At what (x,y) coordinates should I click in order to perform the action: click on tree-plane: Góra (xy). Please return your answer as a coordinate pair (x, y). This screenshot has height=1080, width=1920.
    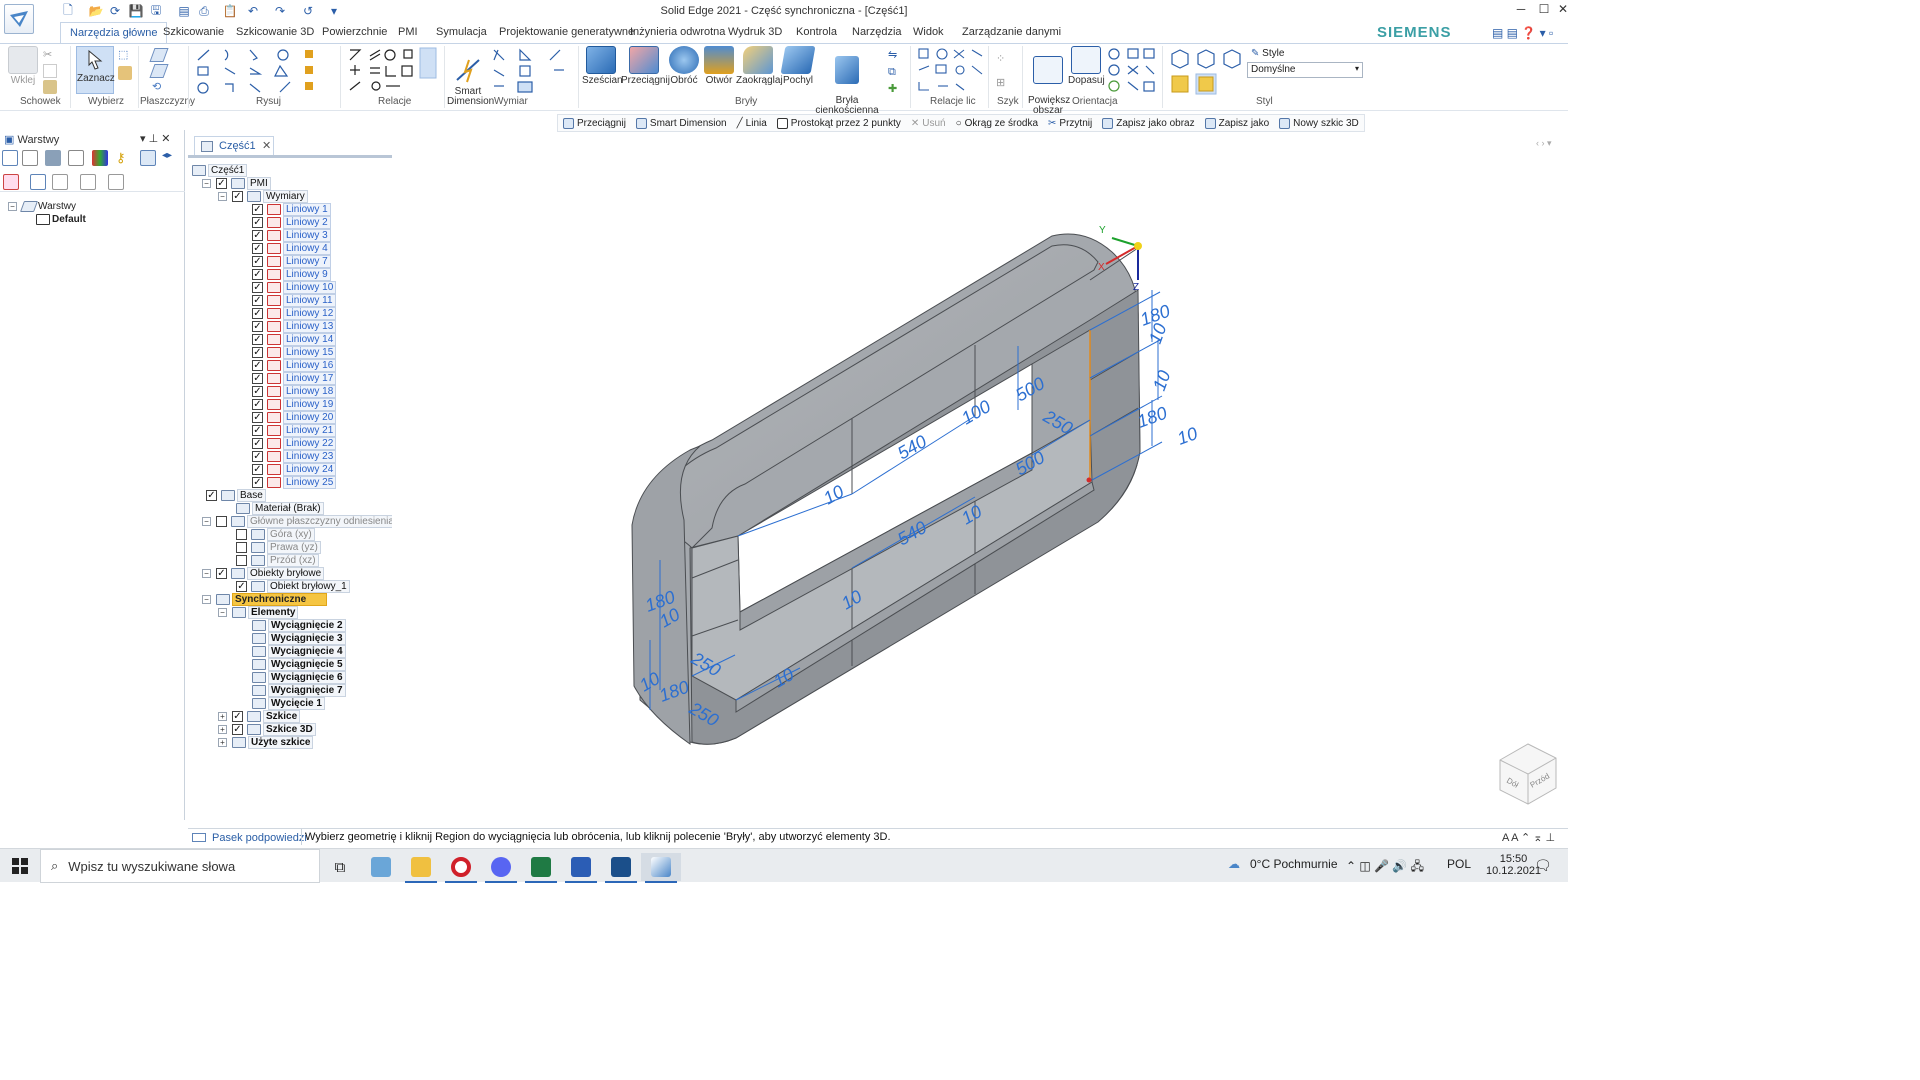
    Looking at the image, I should click on (252, 534).